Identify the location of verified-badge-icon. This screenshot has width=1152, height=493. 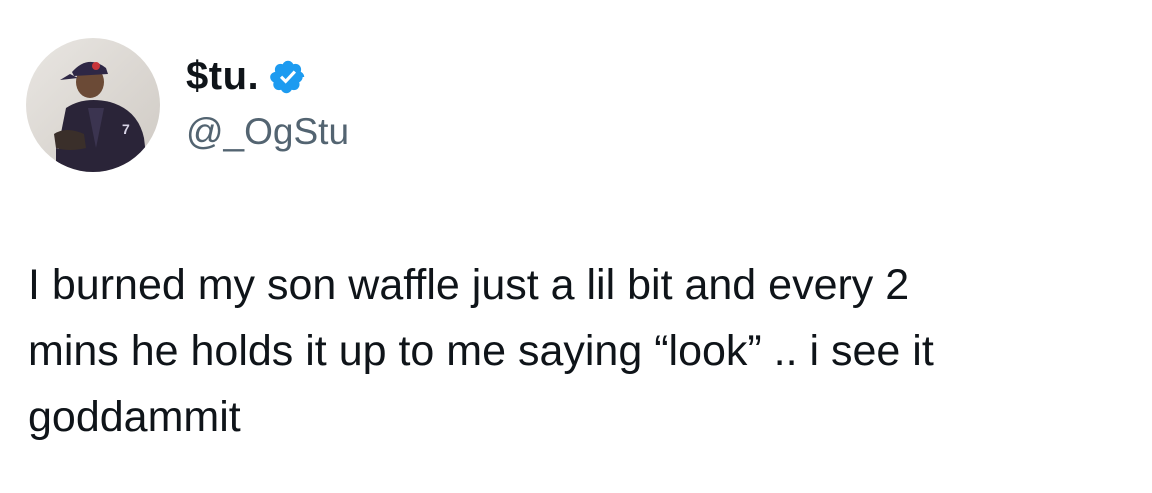
(288, 77).